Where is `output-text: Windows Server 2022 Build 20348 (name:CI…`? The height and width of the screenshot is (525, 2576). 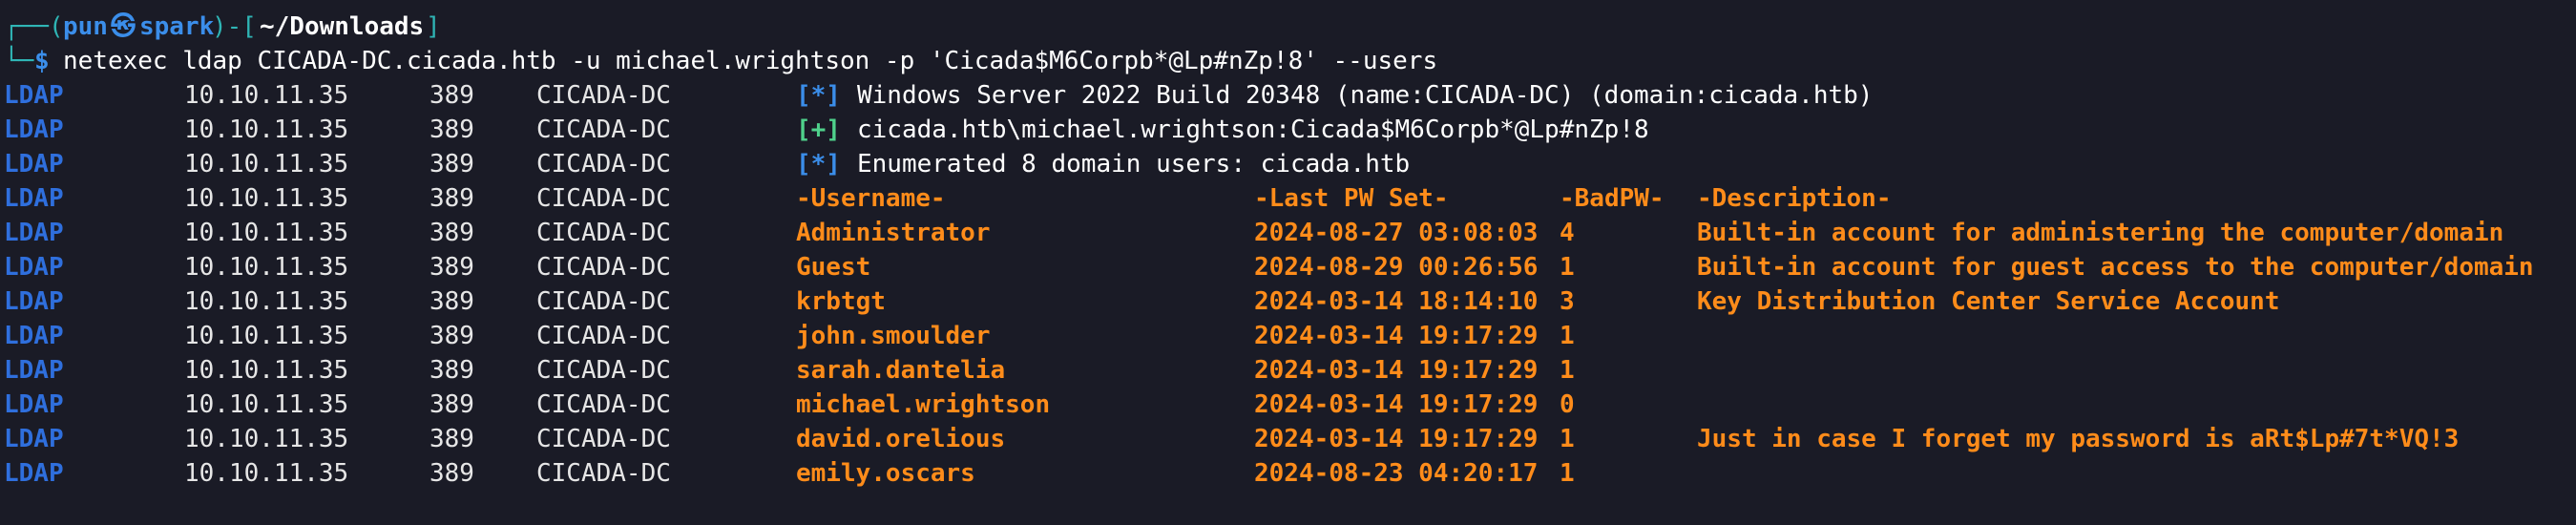 output-text: Windows Server 2022 Build 20348 (name:CI… is located at coordinates (1365, 96).